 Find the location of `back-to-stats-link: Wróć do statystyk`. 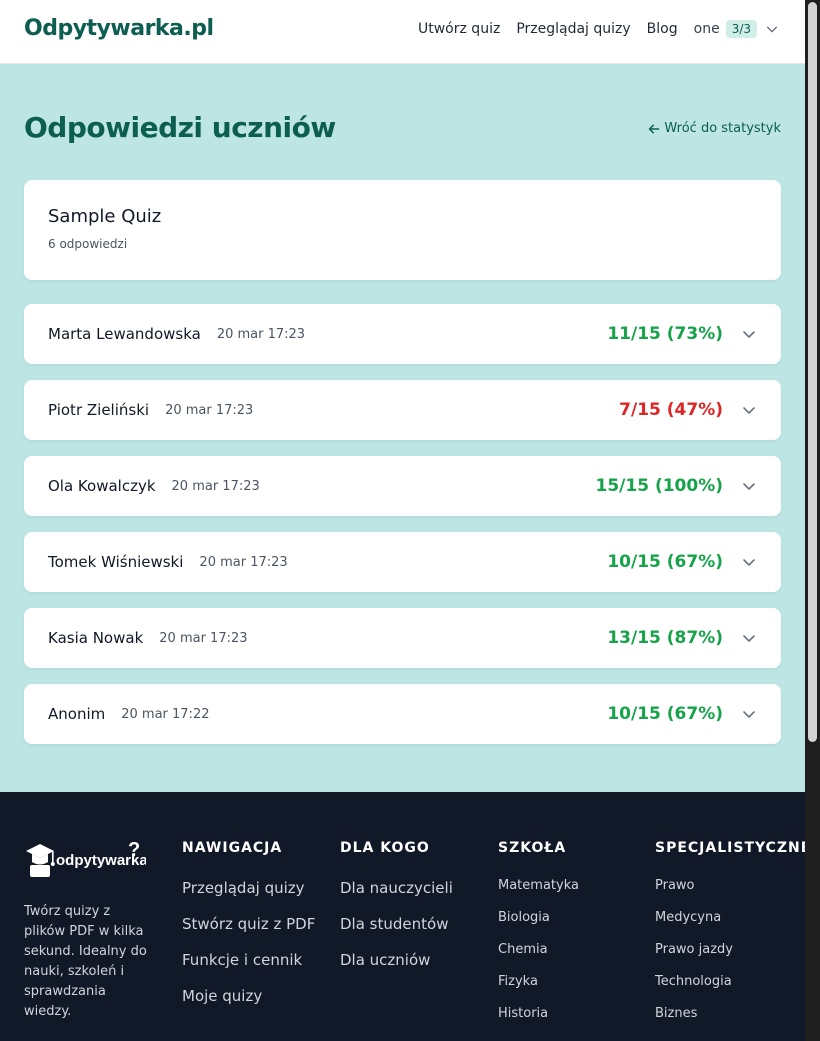

back-to-stats-link: Wróć do statystyk is located at coordinates (714, 128).